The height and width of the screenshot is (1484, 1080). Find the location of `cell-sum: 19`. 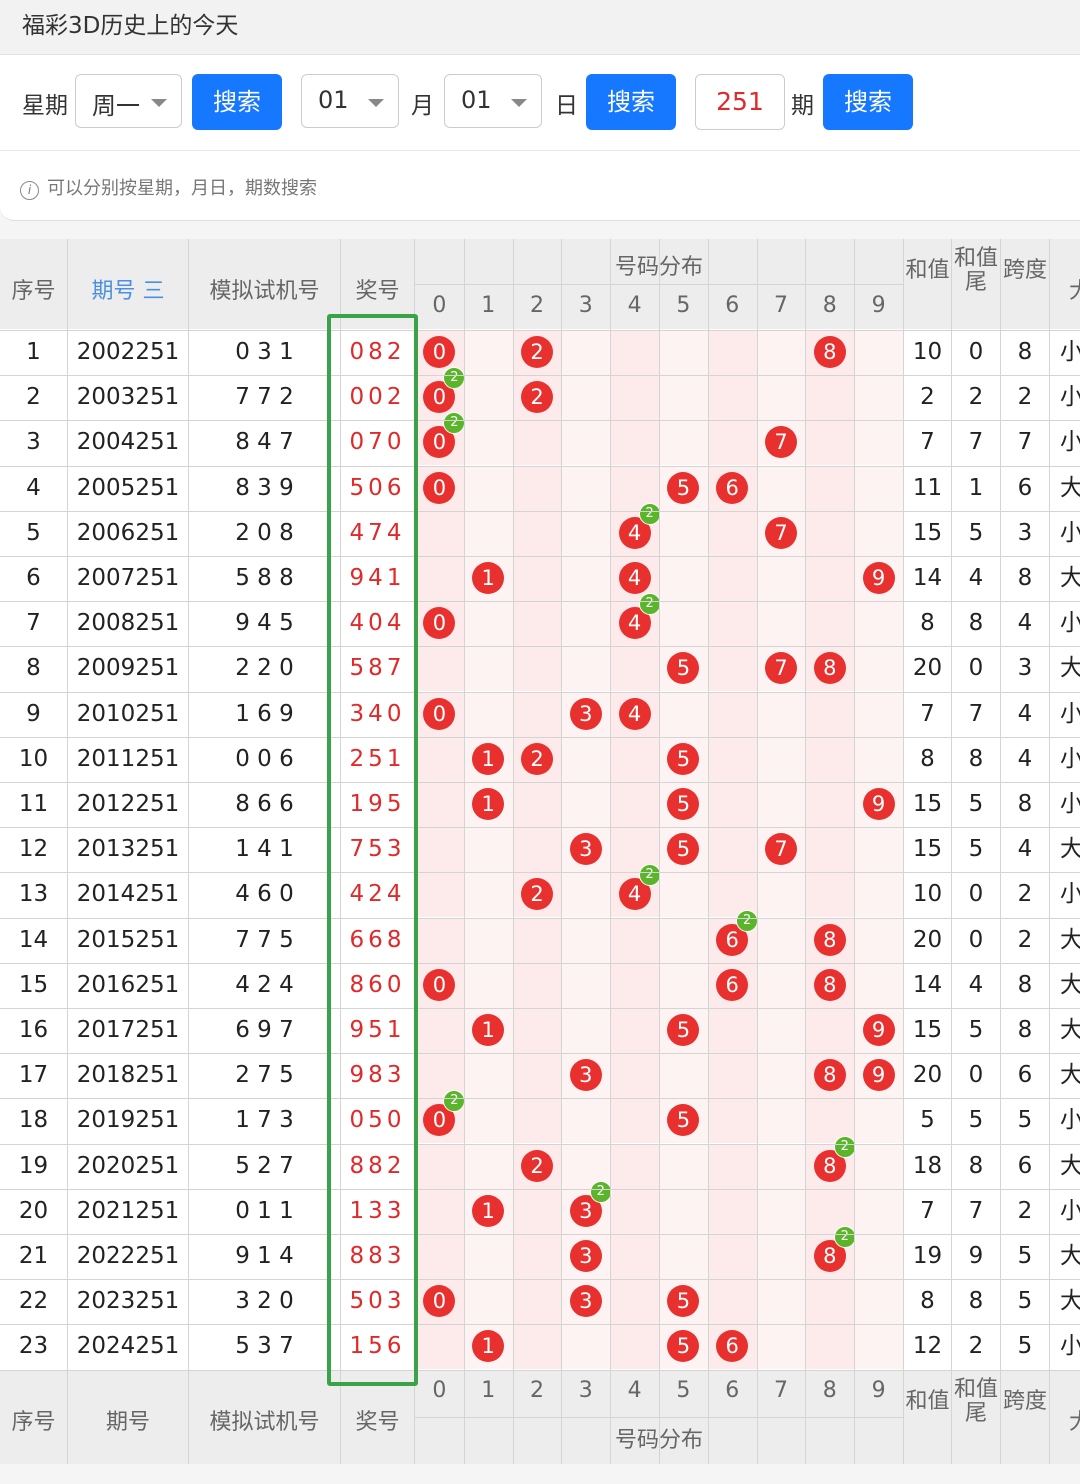

cell-sum: 19 is located at coordinates (927, 1256).